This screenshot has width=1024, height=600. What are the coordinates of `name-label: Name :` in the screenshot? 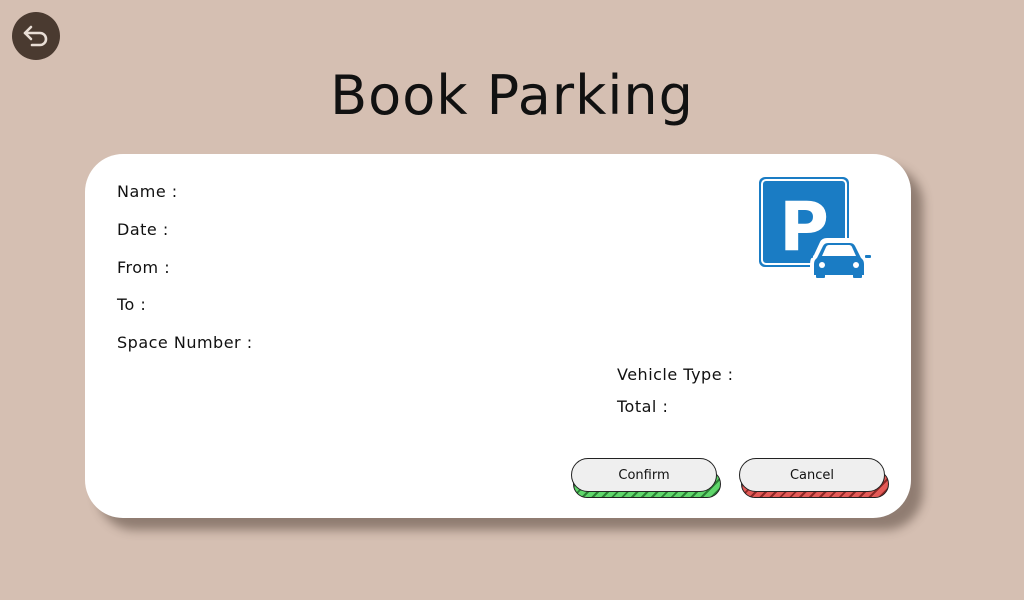 It's located at (147, 191).